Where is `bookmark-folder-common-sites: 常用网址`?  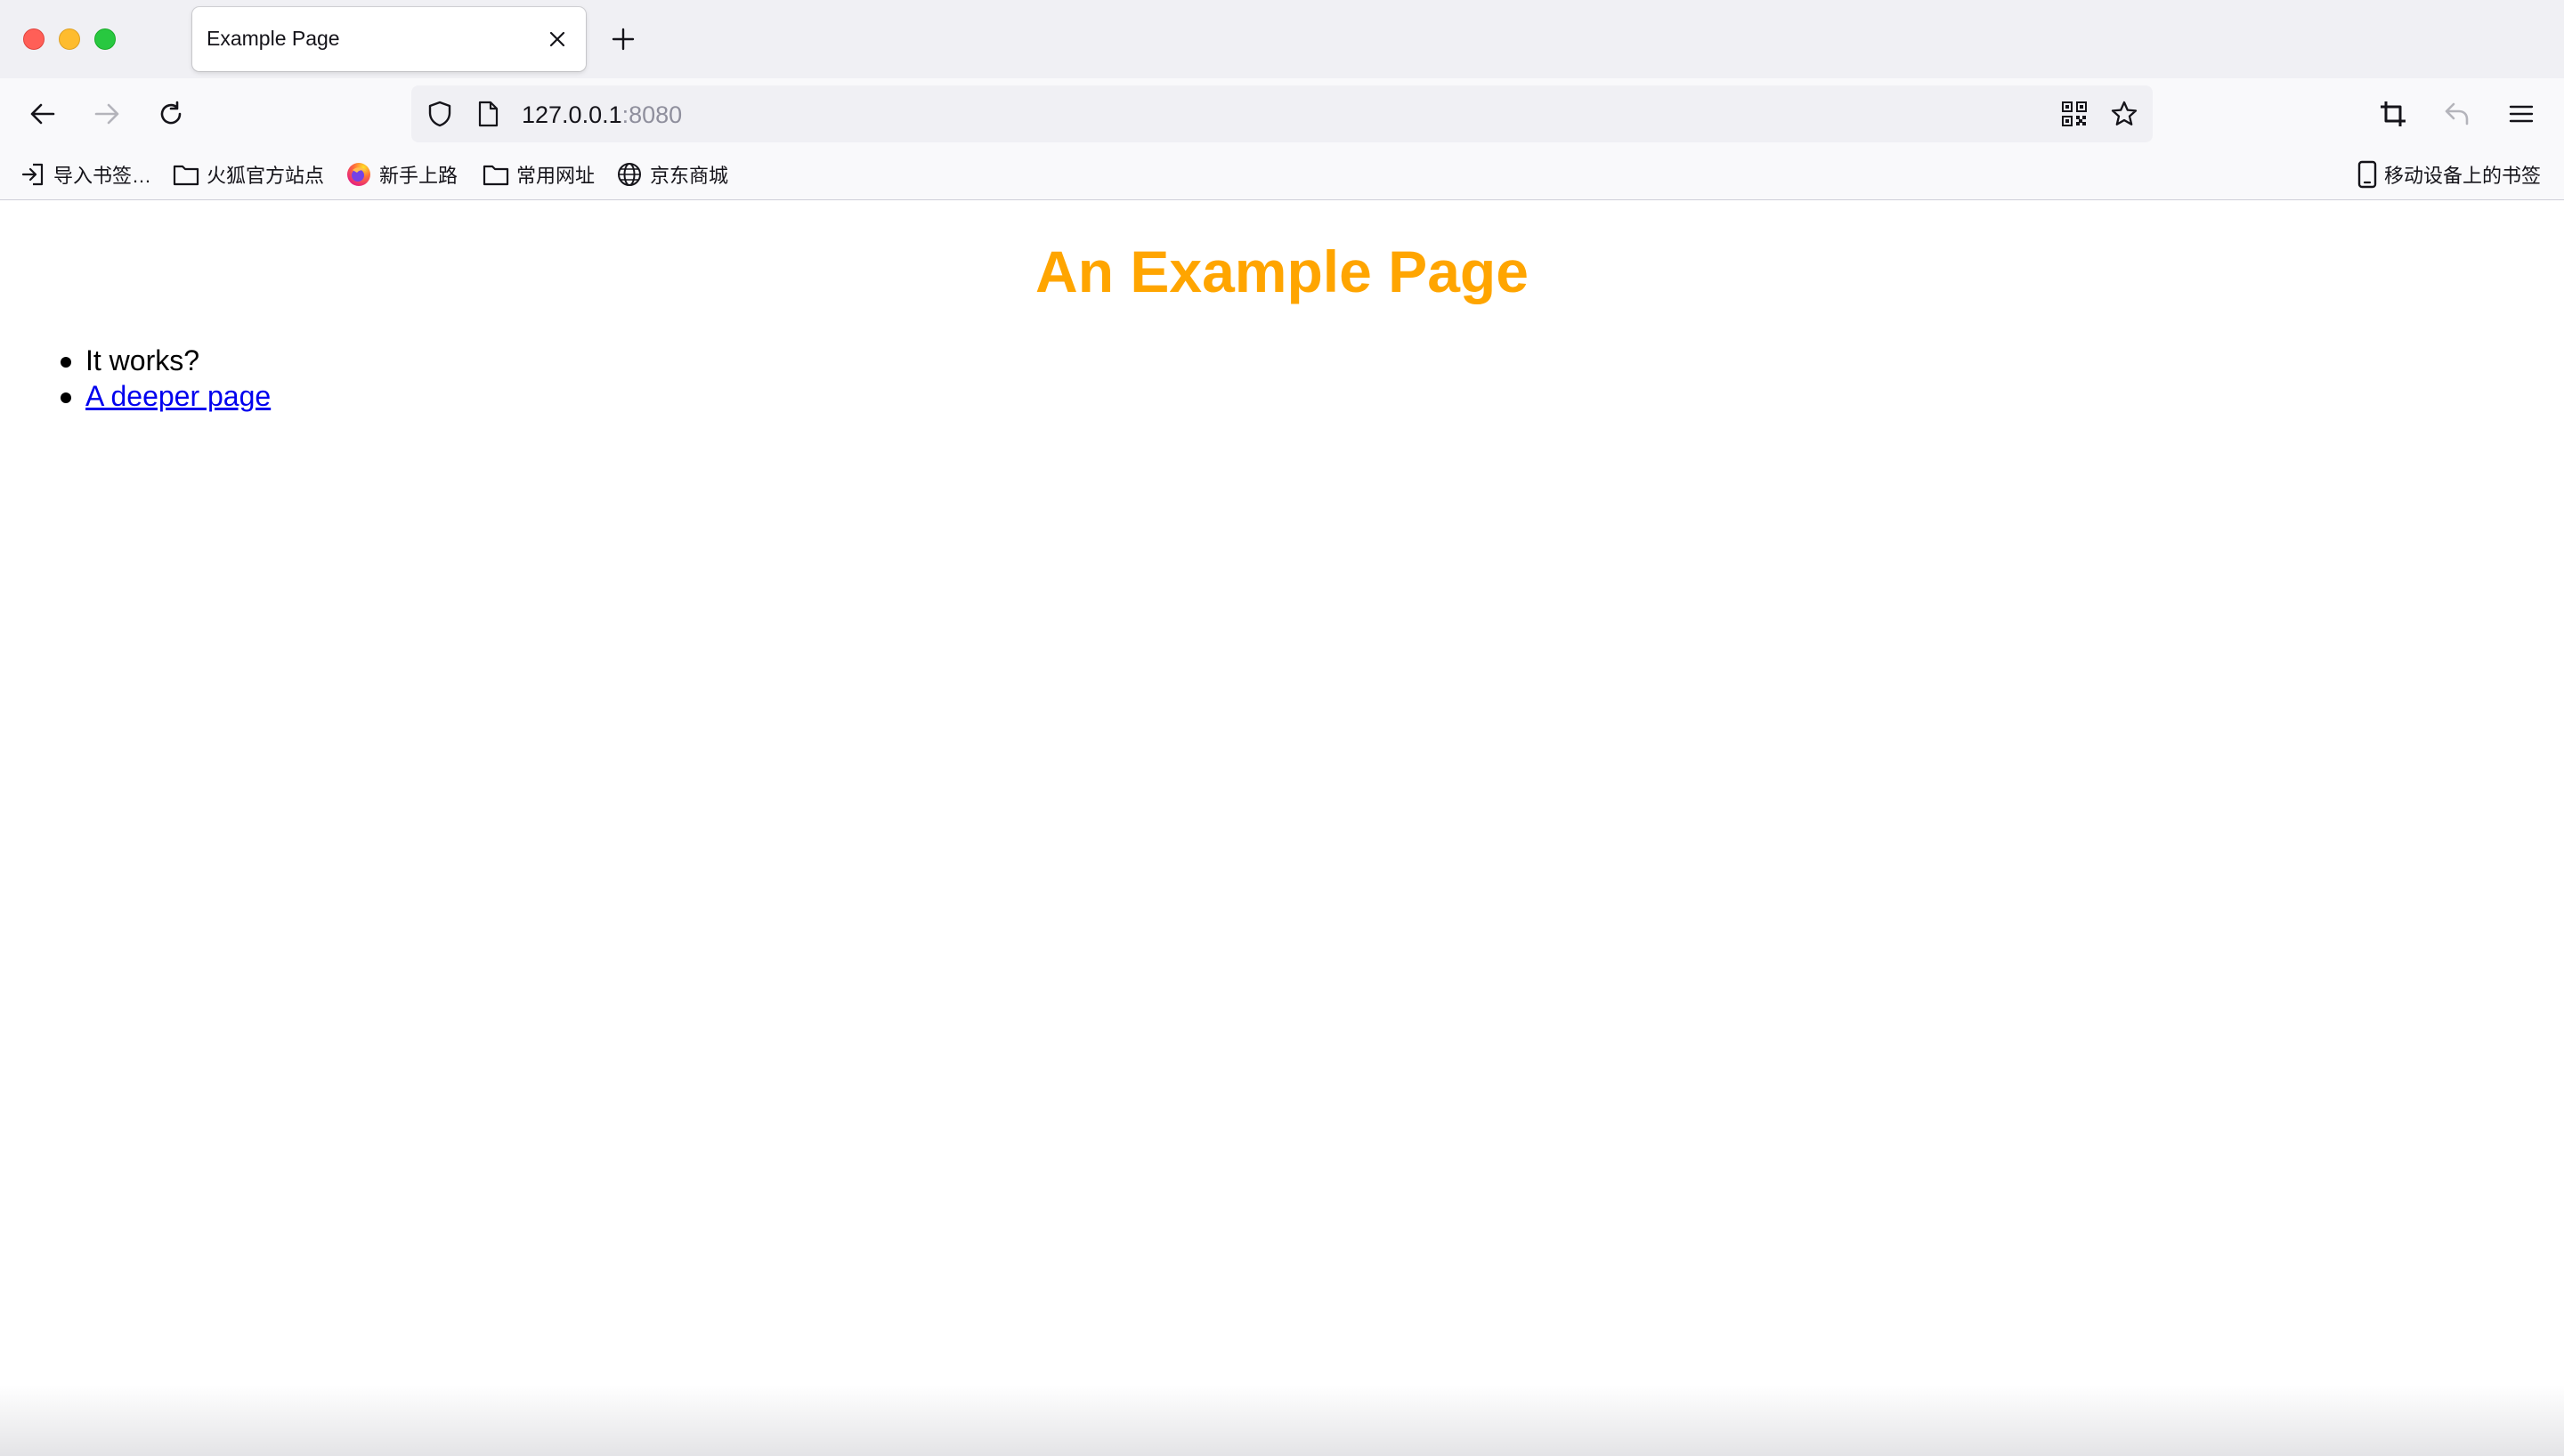
bookmark-folder-common-sites: 常用网址 is located at coordinates (539, 174).